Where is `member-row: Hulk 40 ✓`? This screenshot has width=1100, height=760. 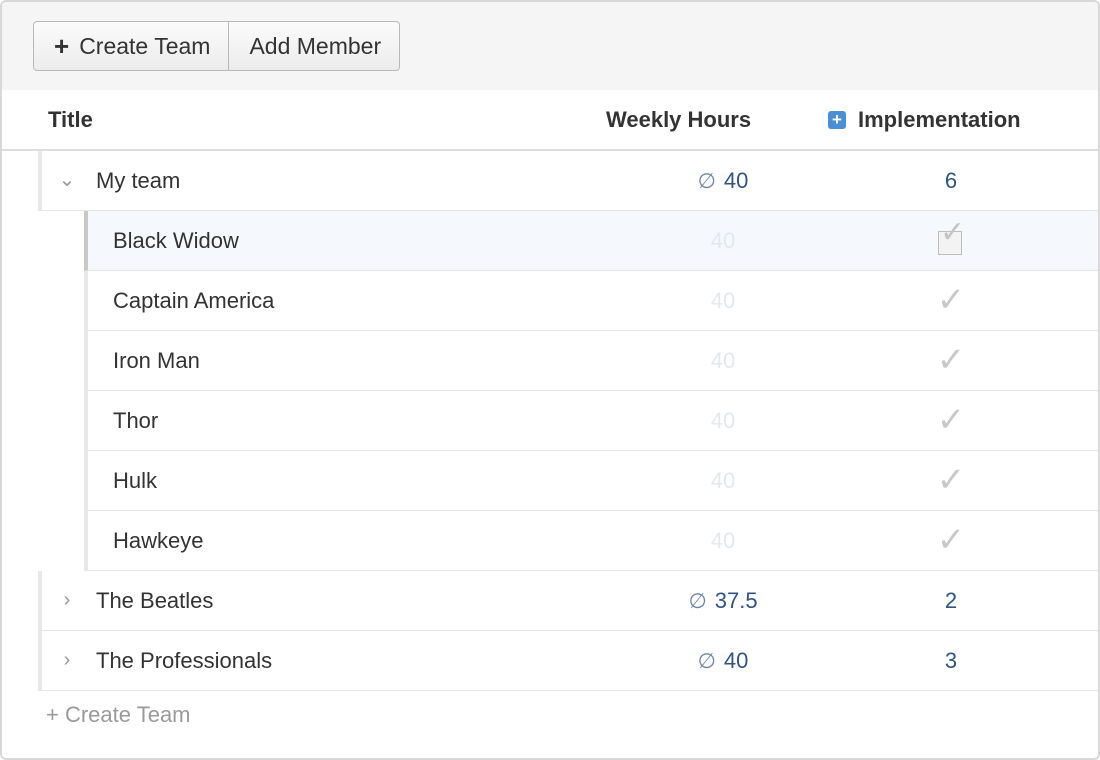 member-row: Hulk 40 ✓ is located at coordinates (591, 481).